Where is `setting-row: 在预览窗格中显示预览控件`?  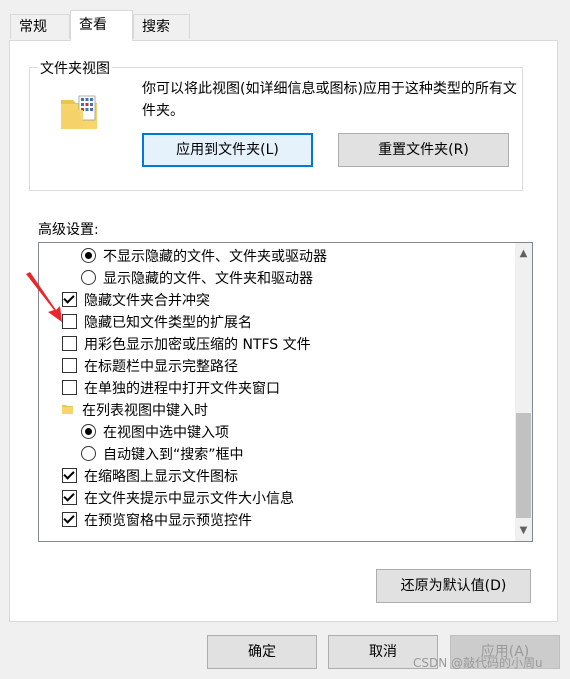
setting-row: 在预览窗格中显示预览控件 is located at coordinates (157, 521).